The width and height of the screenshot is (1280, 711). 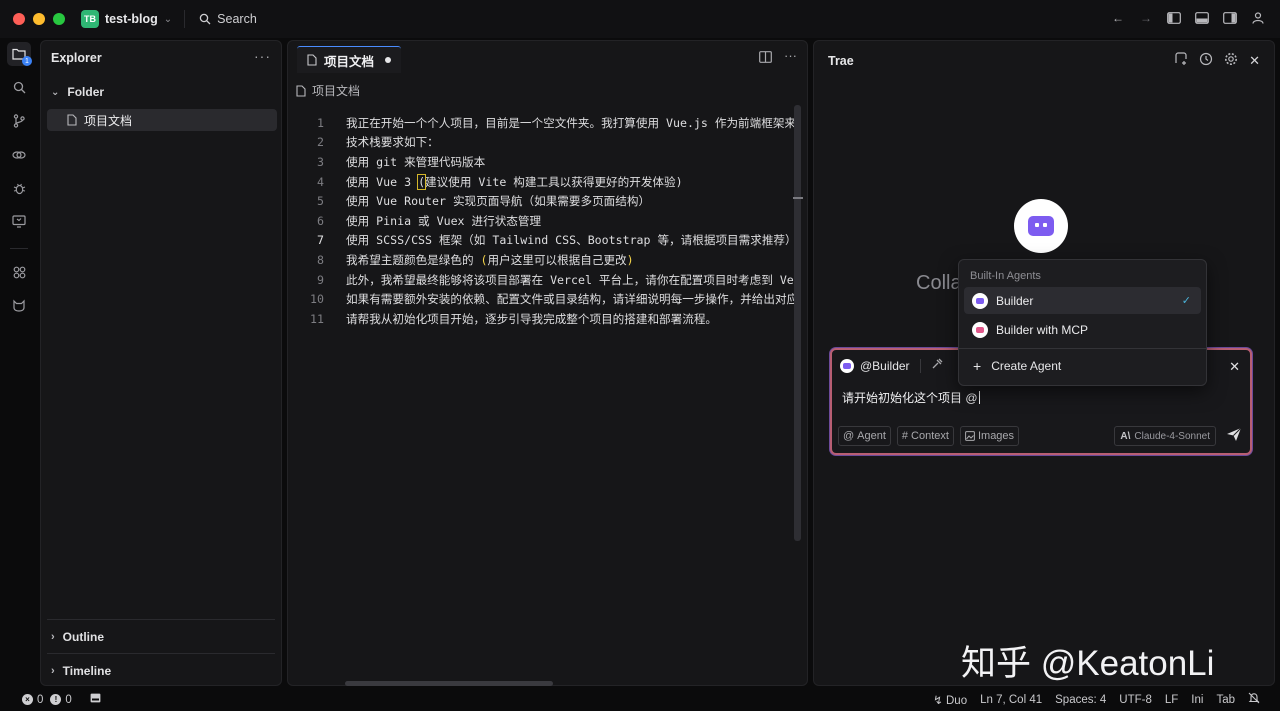 I want to click on duo-label: Duo, so click(x=957, y=700).